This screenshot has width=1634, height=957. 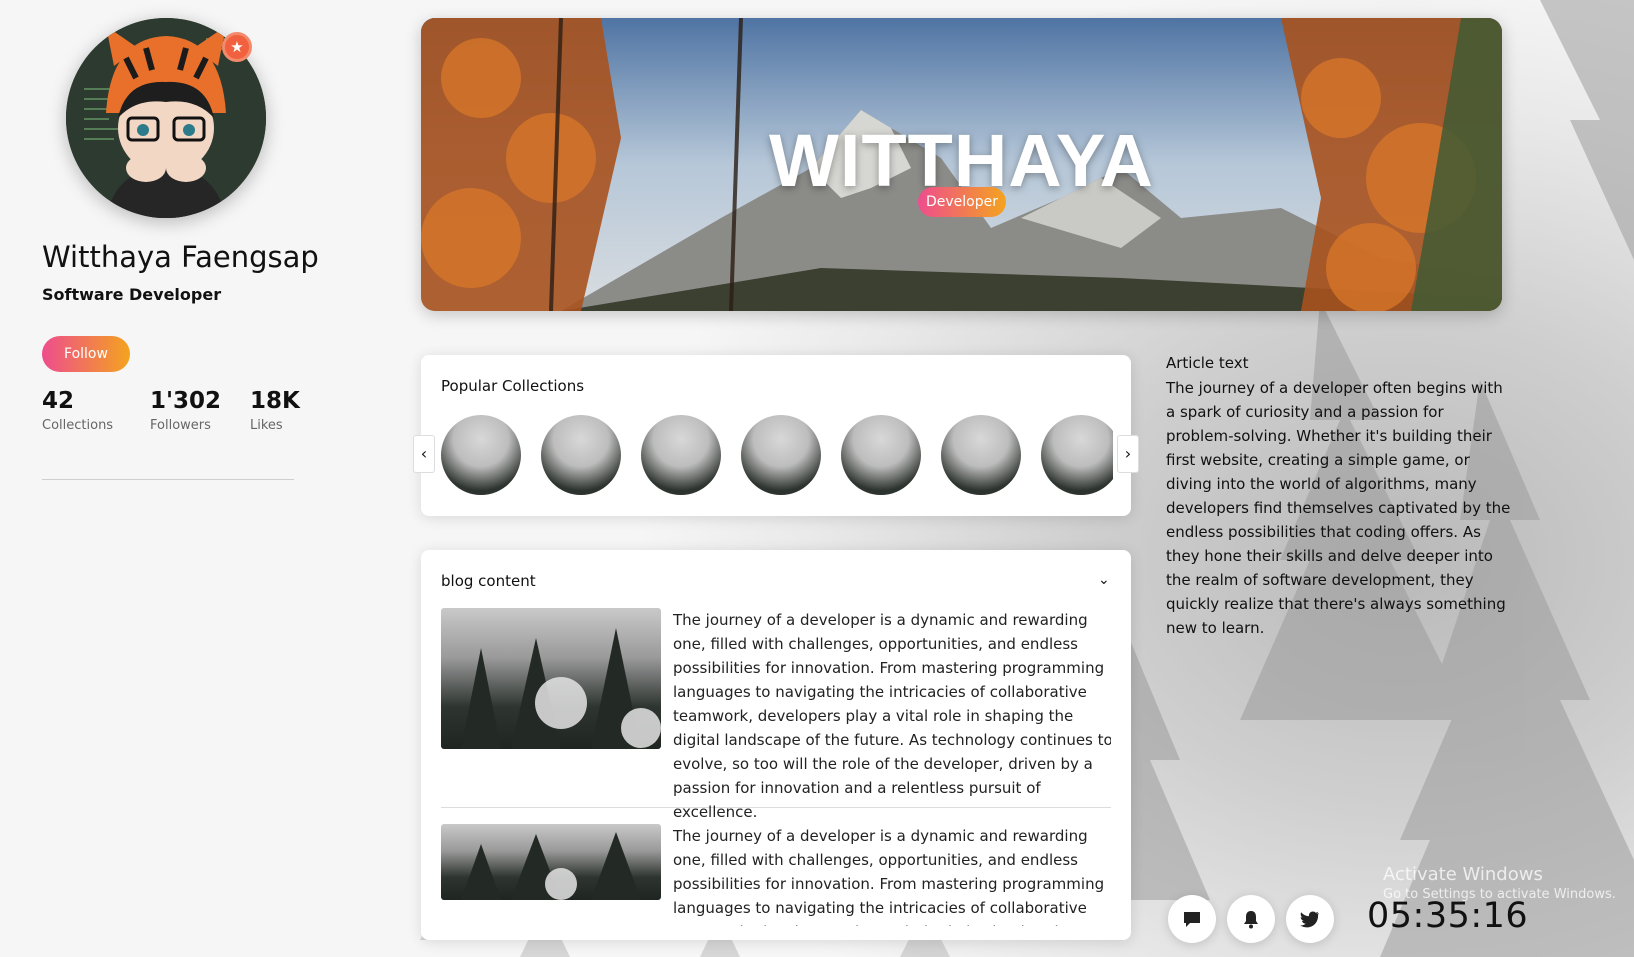 I want to click on profile-stats: 42 Collections 1'302 Followers 18K Likes, so click(x=171, y=434).